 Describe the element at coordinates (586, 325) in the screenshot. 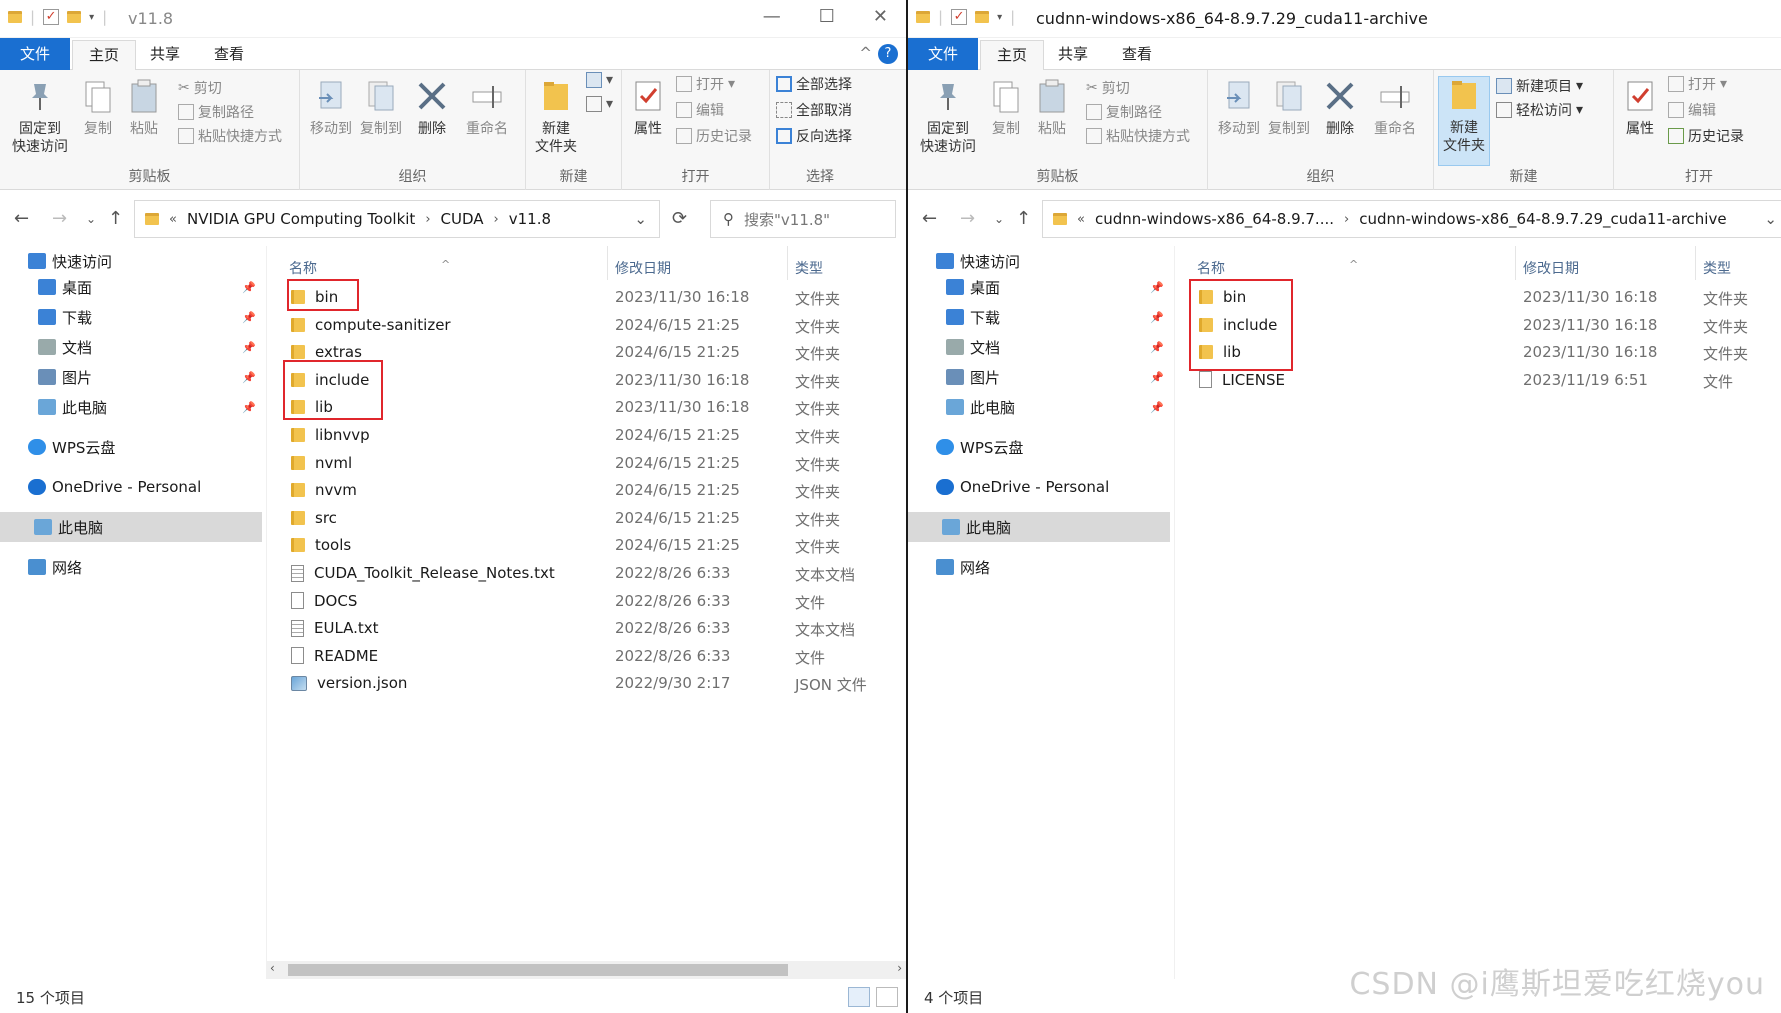

I see `file-row: compute-sanitizer 2024/6/15 21:25 文件夹` at that location.